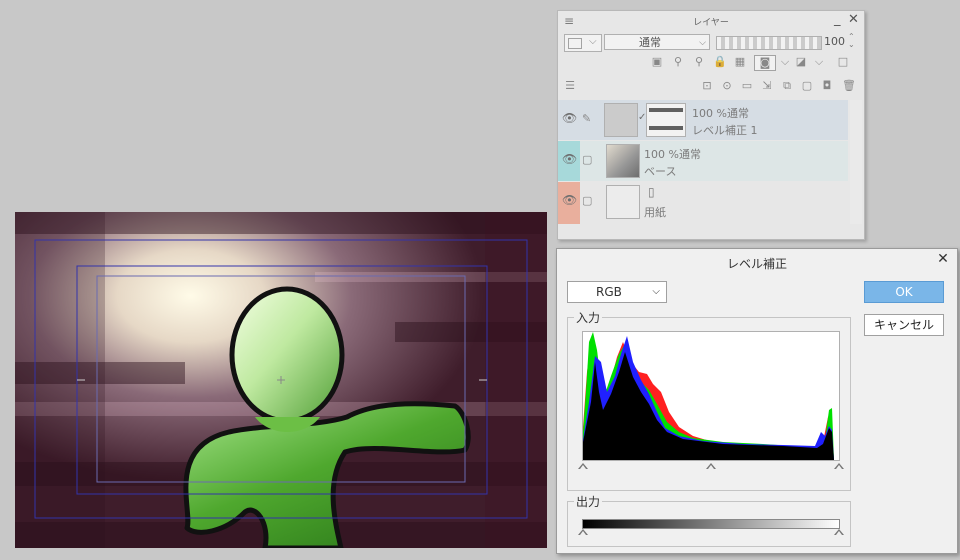 The image size is (960, 560). Describe the element at coordinates (801, 62) in the screenshot. I see `ruler-icon: ◪` at that location.